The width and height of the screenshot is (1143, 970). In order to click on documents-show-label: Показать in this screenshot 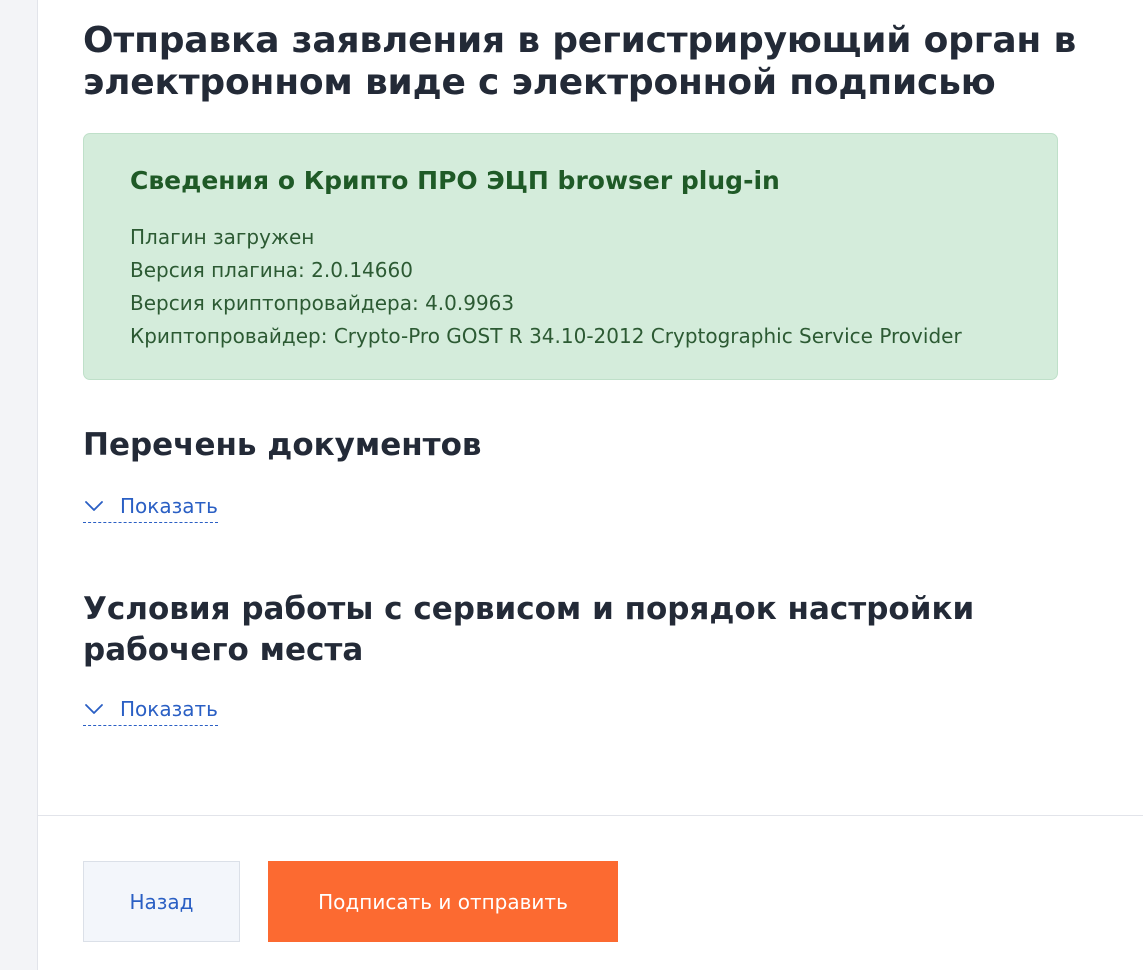, I will do `click(169, 506)`.